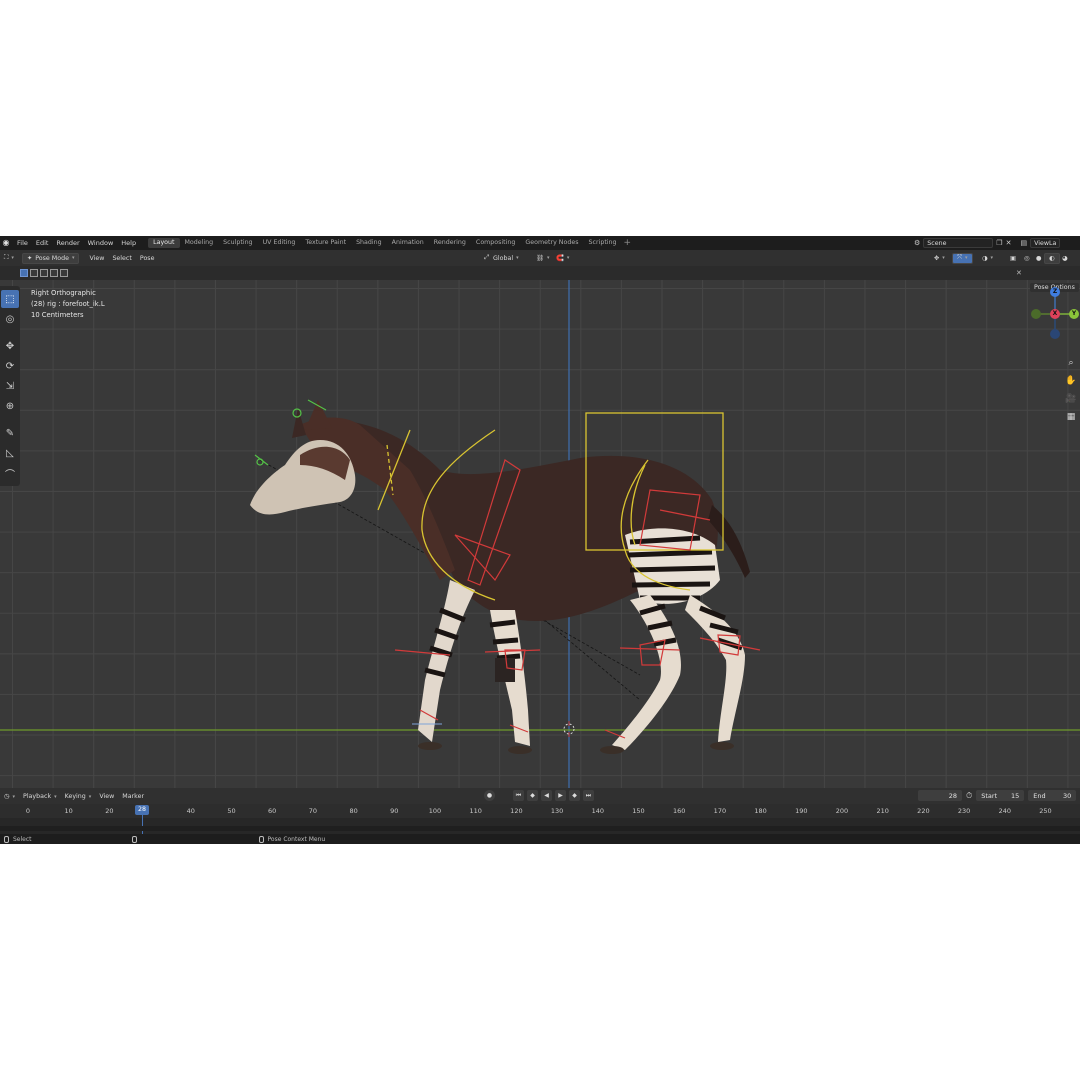  I want to click on camera-icon: 🎥, so click(1071, 399).